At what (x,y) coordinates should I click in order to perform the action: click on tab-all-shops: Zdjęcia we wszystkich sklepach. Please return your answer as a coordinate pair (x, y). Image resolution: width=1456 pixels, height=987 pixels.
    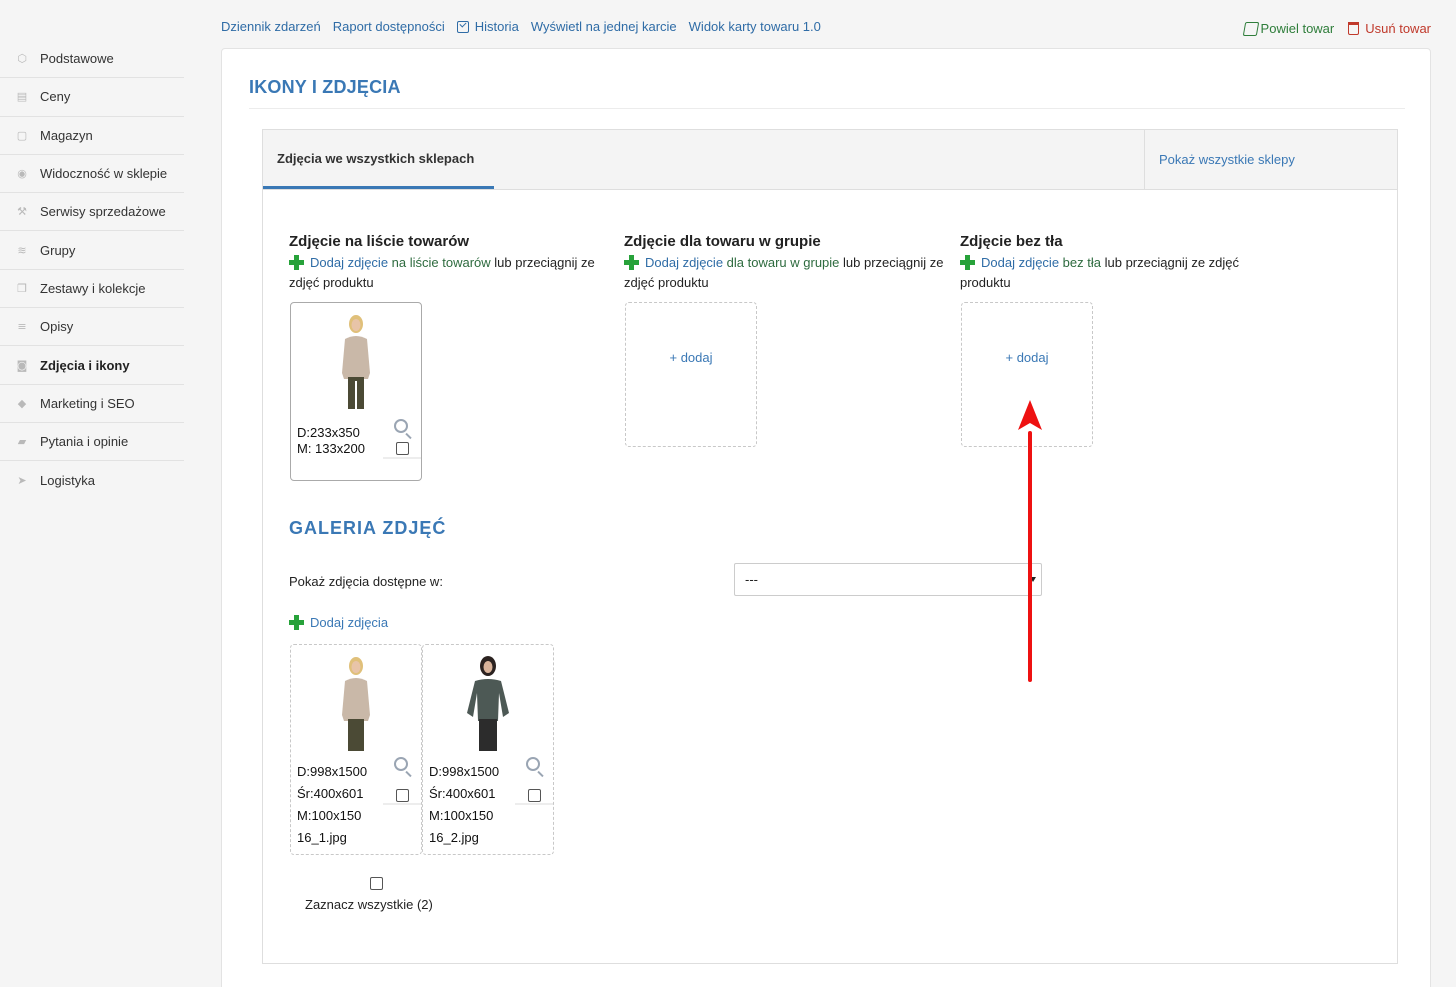
    Looking at the image, I should click on (378, 159).